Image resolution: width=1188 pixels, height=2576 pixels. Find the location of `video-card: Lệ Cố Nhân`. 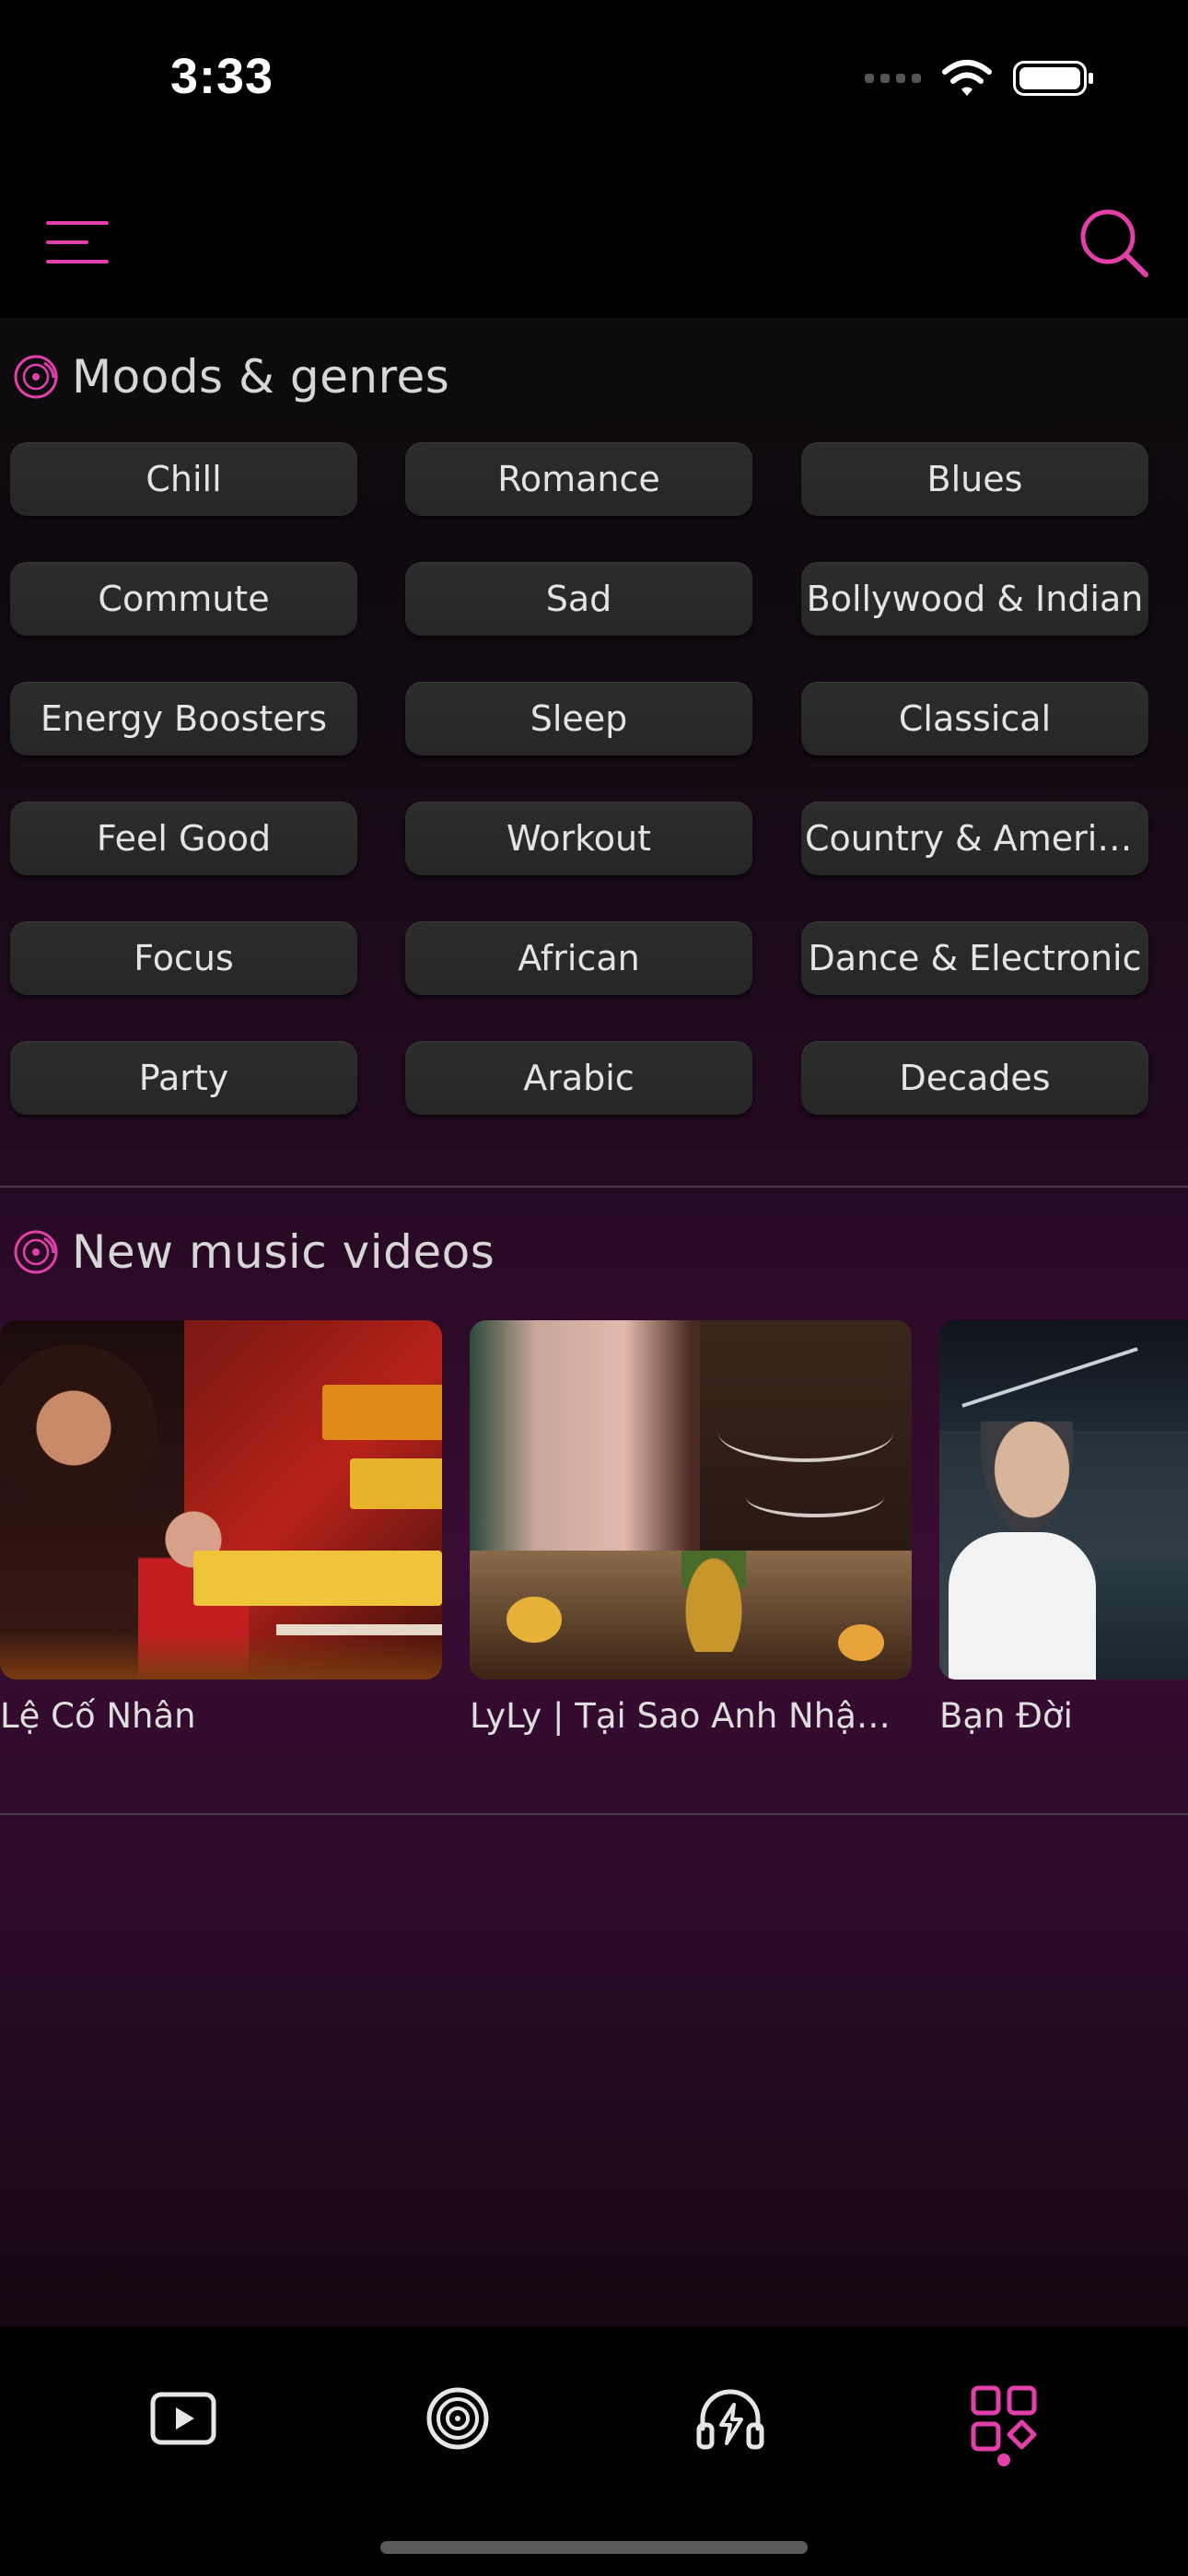

video-card: Lệ Cố Nhân is located at coordinates (221, 1528).